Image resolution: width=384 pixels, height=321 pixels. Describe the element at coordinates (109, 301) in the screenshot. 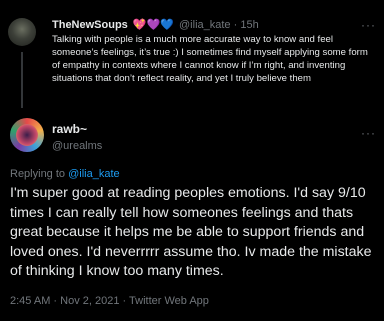

I see `tweet-timestamp: 2:45 AM · Nov 2, 2021 · Twitter Web App` at that location.